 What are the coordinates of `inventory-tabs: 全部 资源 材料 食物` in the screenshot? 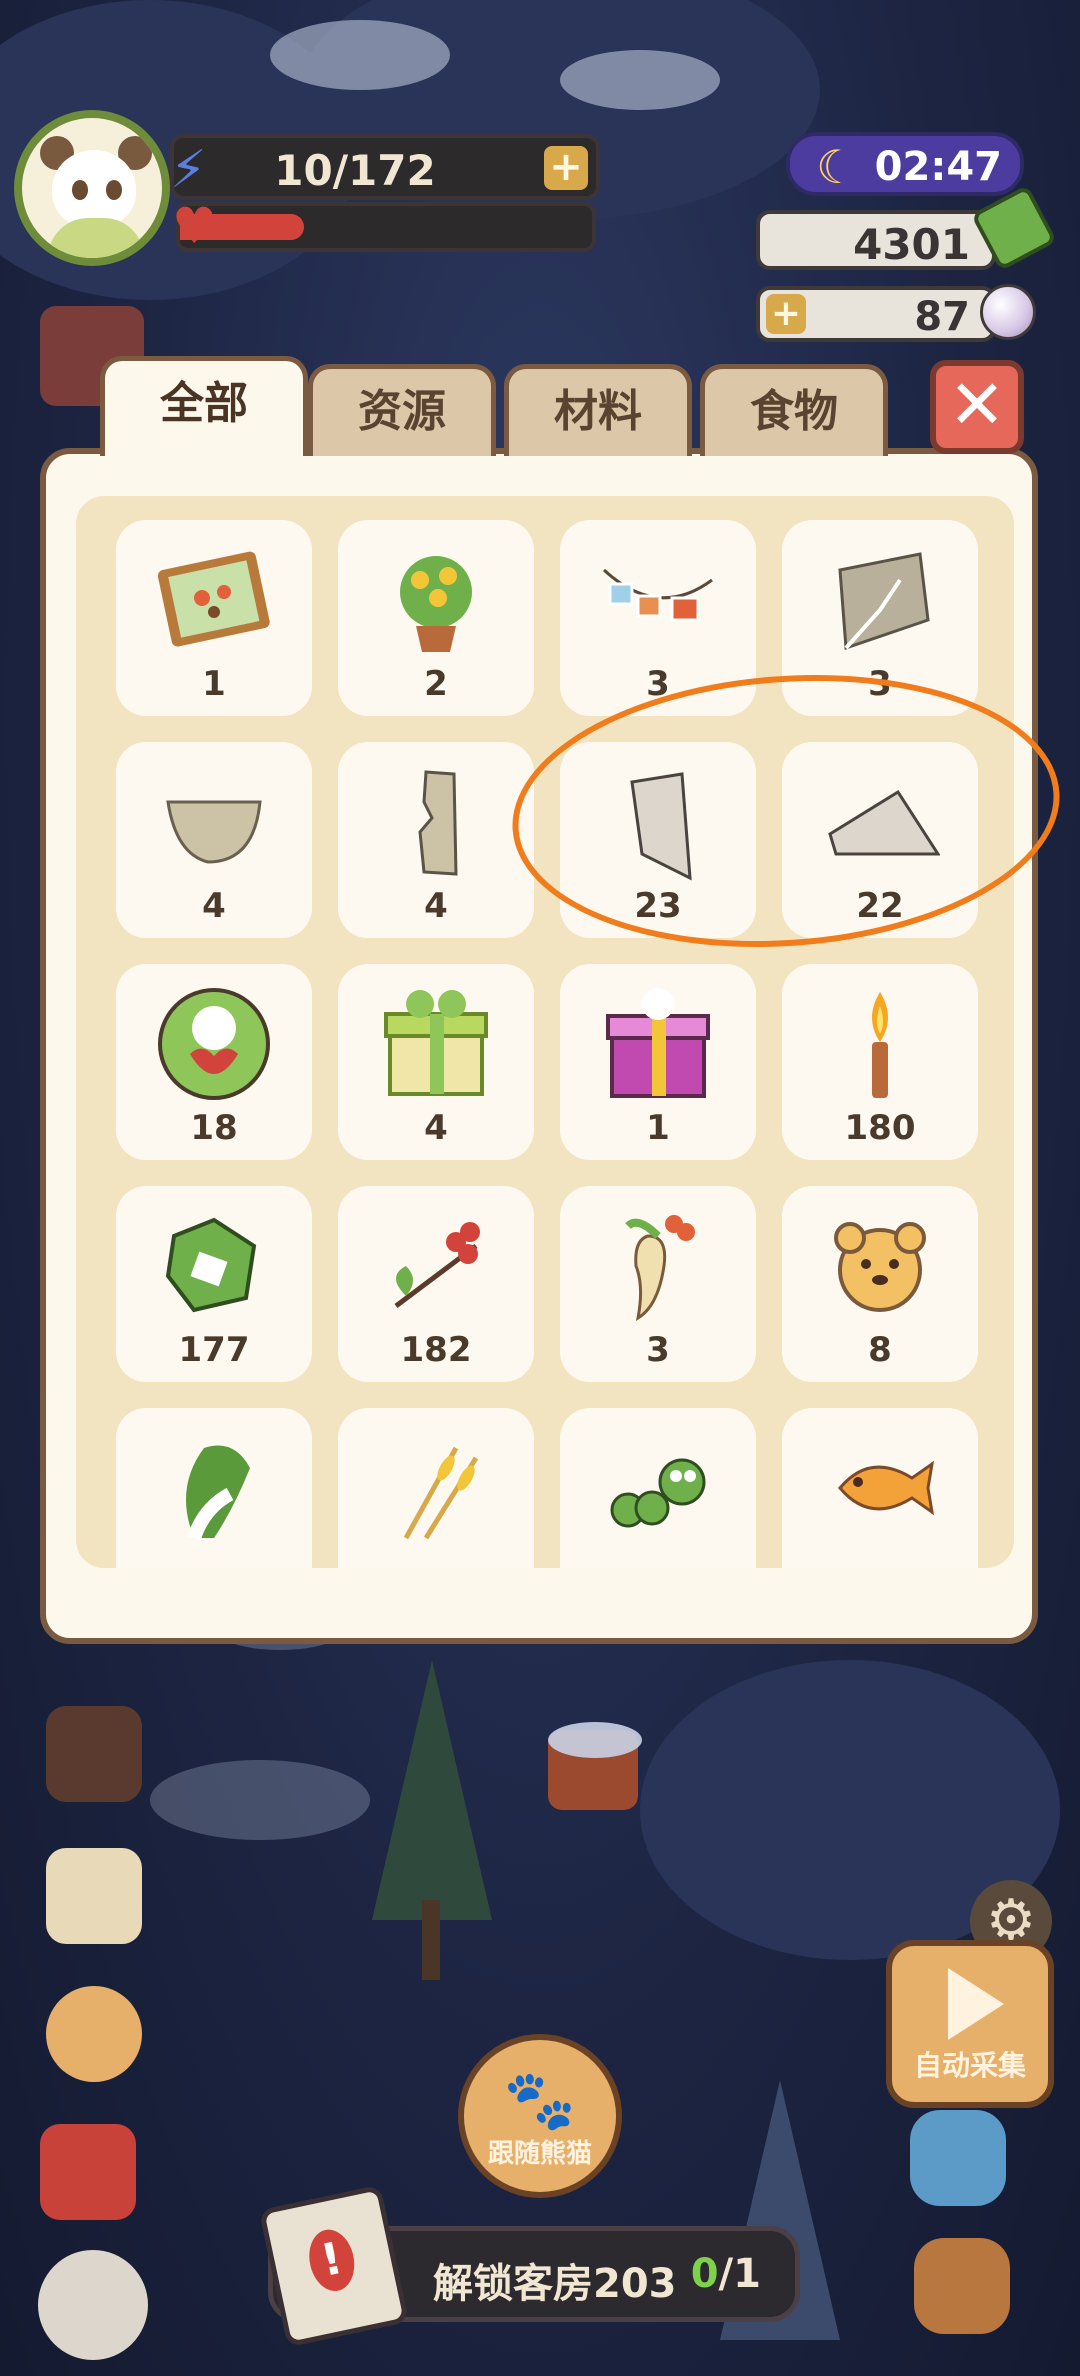 It's located at (560, 406).